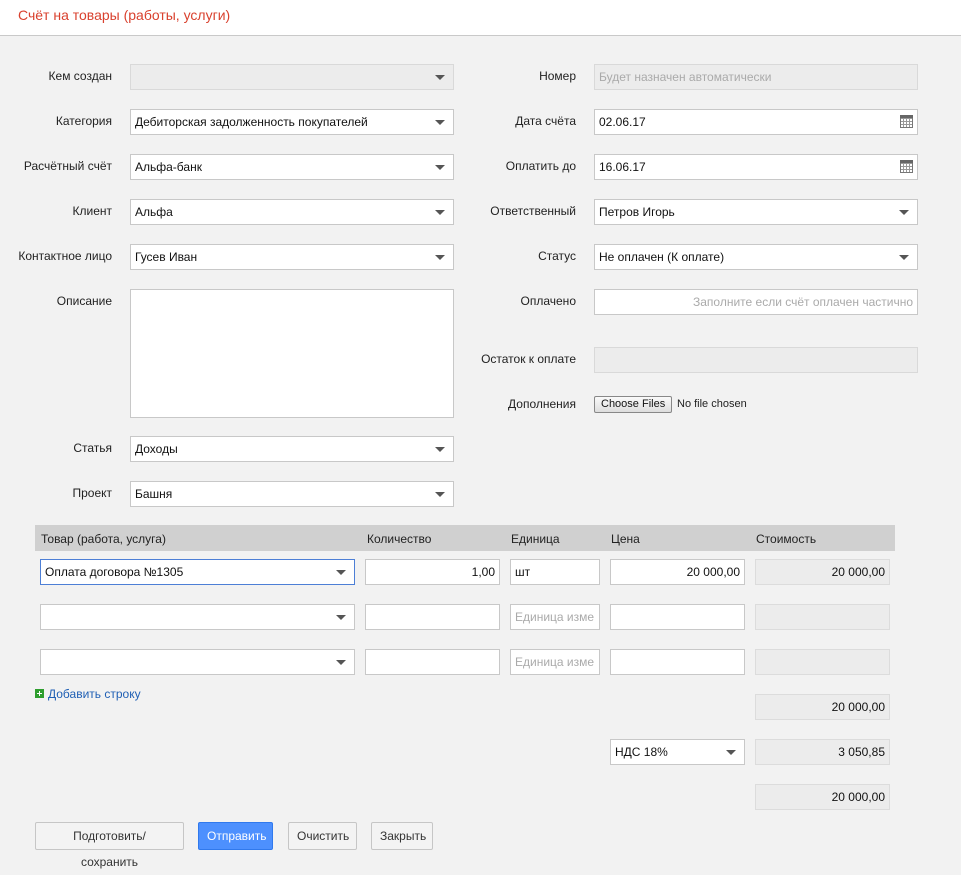  What do you see at coordinates (94, 694) in the screenshot?
I see `add-row-label: Добавить строку` at bounding box center [94, 694].